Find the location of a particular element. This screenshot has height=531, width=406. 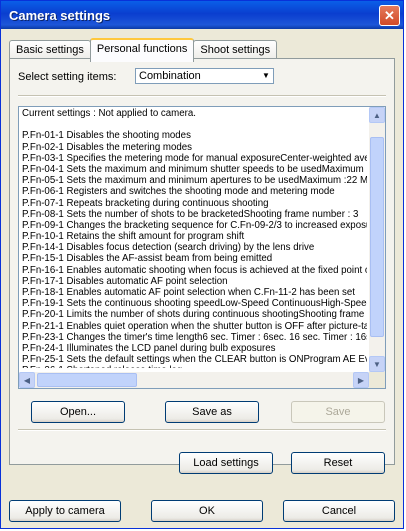

scroll-left-button: ◀ is located at coordinates (27, 380).